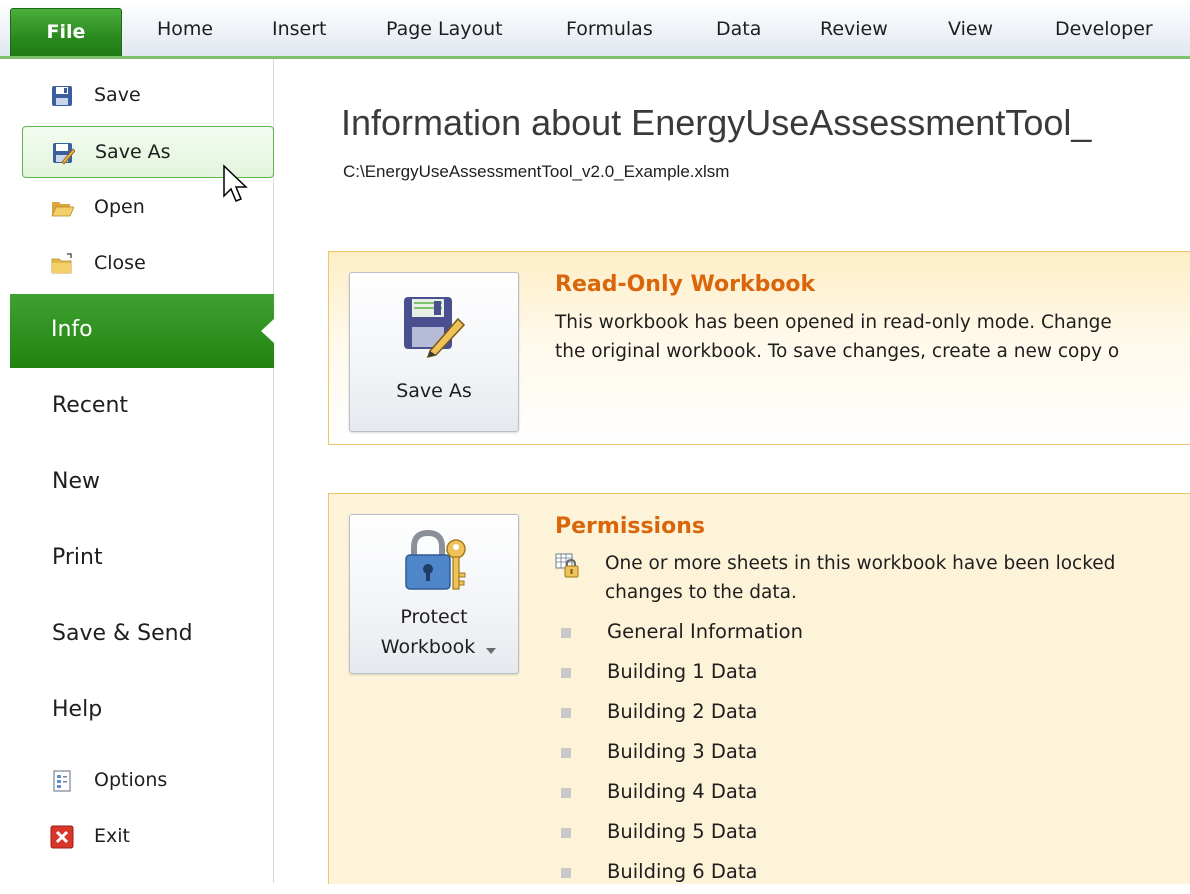 This screenshot has height=894, width=1190. What do you see at coordinates (871, 714) in the screenshot?
I see `locked-sheet-item: Building 2 Data` at bounding box center [871, 714].